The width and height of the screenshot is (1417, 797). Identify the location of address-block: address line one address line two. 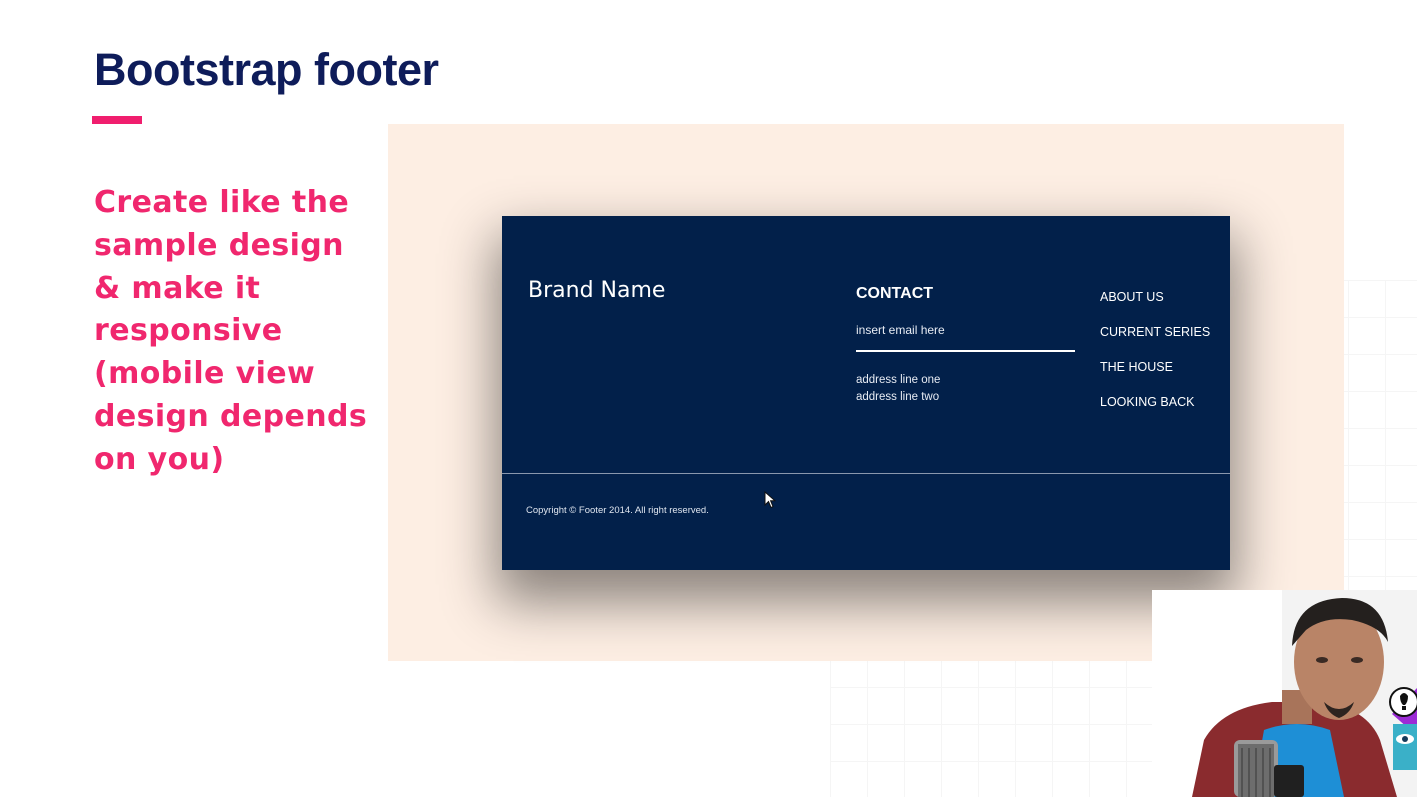
(898, 389).